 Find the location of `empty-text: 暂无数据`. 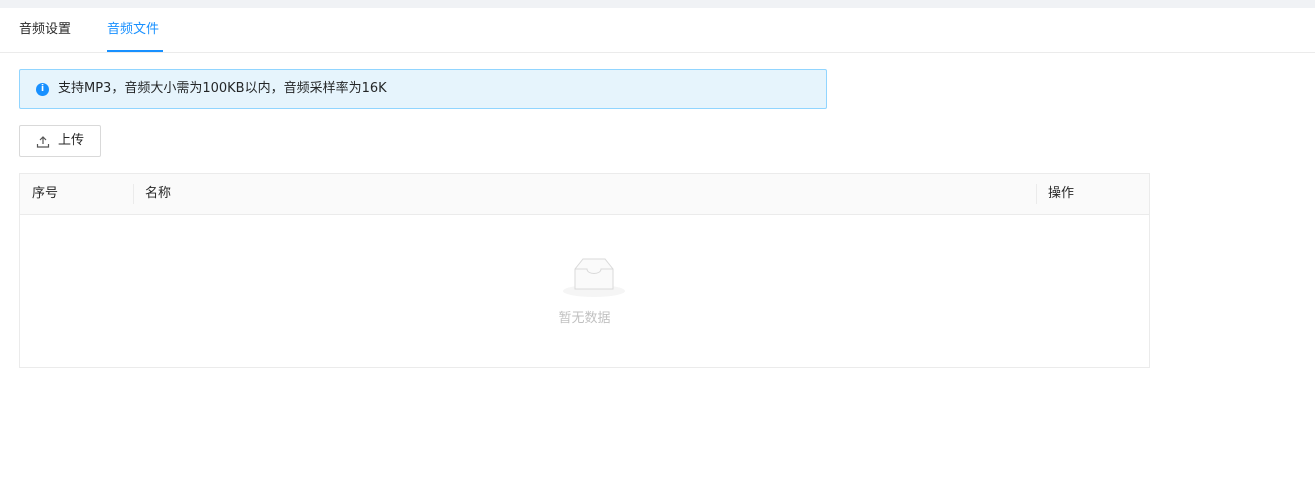

empty-text: 暂无数据 is located at coordinates (584, 318).